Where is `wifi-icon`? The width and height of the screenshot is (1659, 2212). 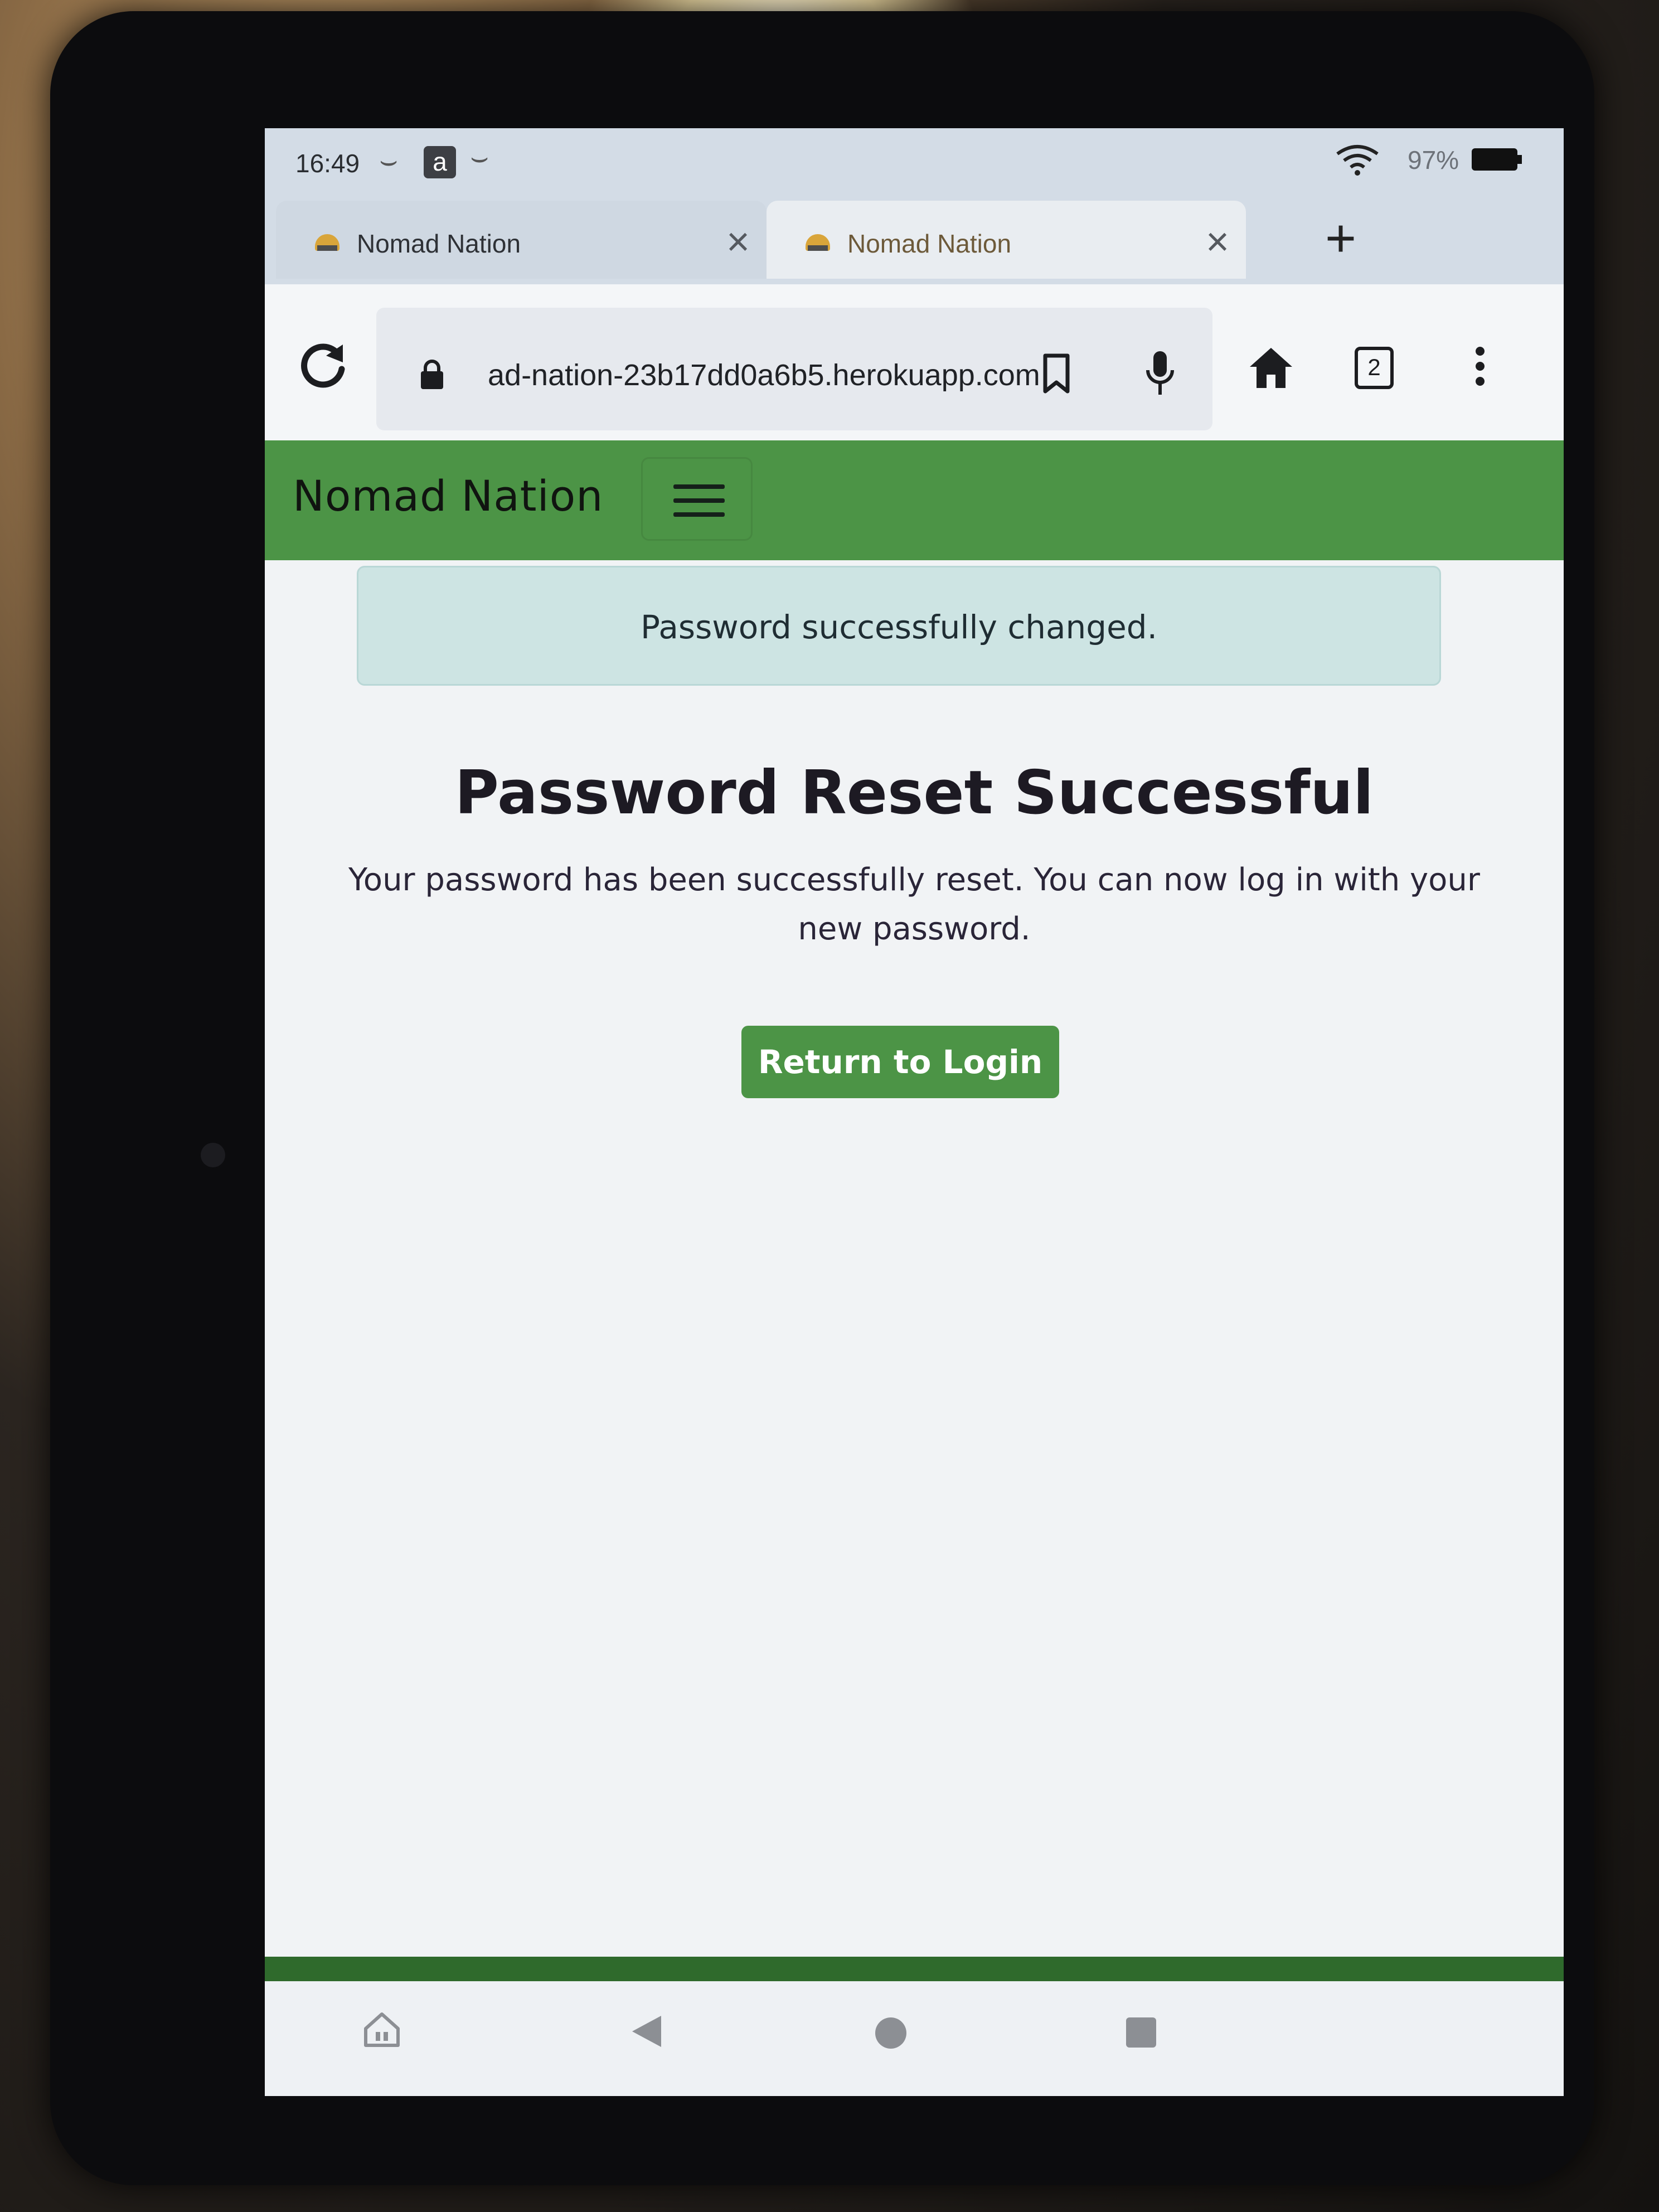 wifi-icon is located at coordinates (1357, 160).